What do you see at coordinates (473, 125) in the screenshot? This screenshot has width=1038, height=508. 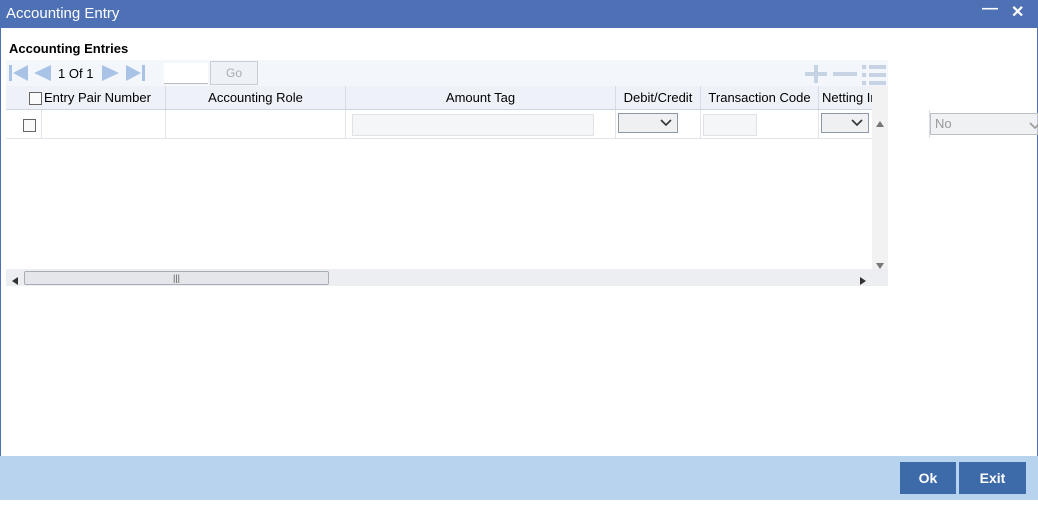 I see `amount-tag-input` at bounding box center [473, 125].